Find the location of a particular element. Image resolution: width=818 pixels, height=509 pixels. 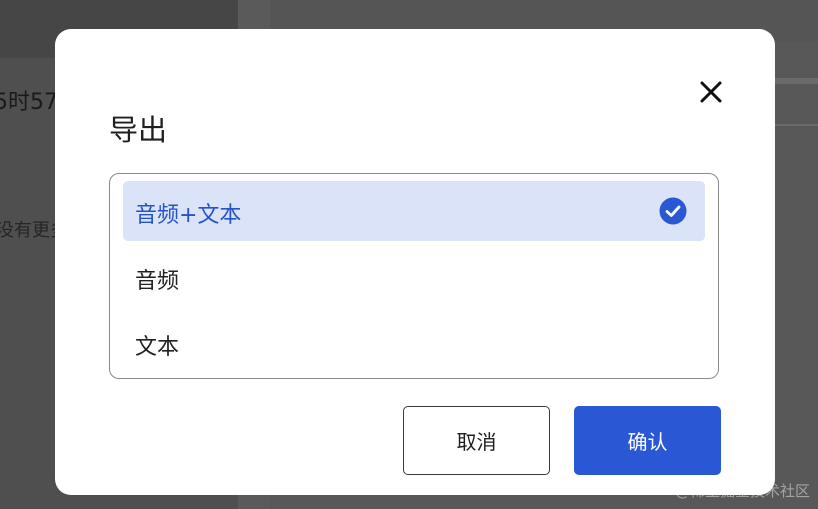

option-audio: 音频 is located at coordinates (414, 277).